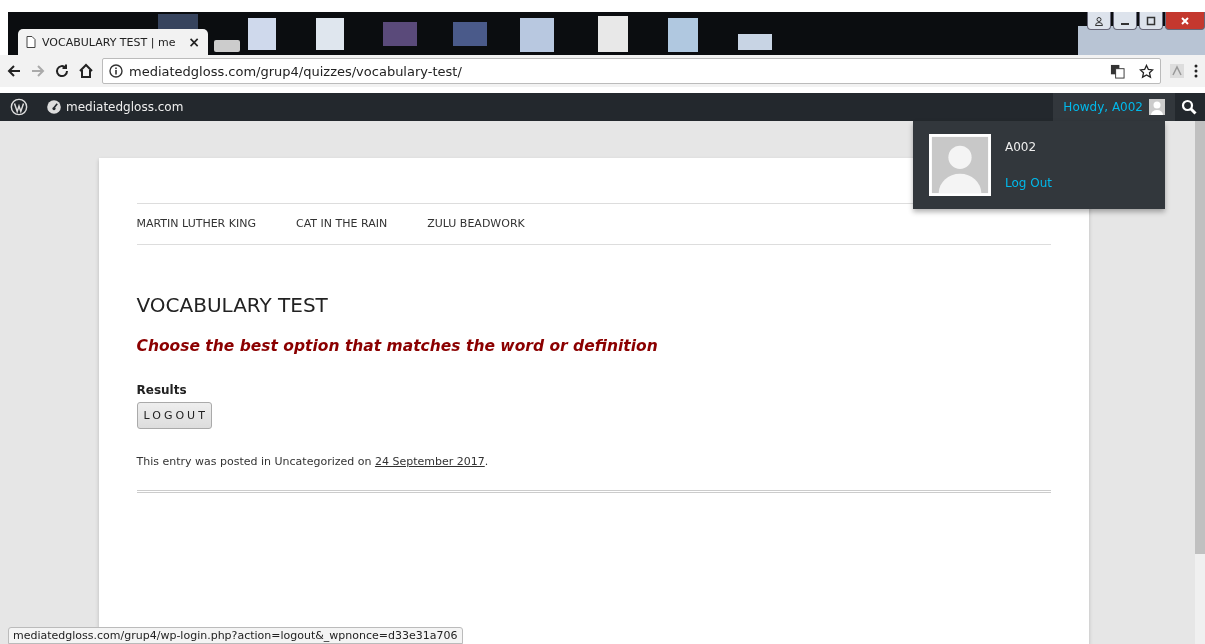 The height and width of the screenshot is (644, 1205). Describe the element at coordinates (194, 42) in the screenshot. I see `close-icon: ×` at that location.